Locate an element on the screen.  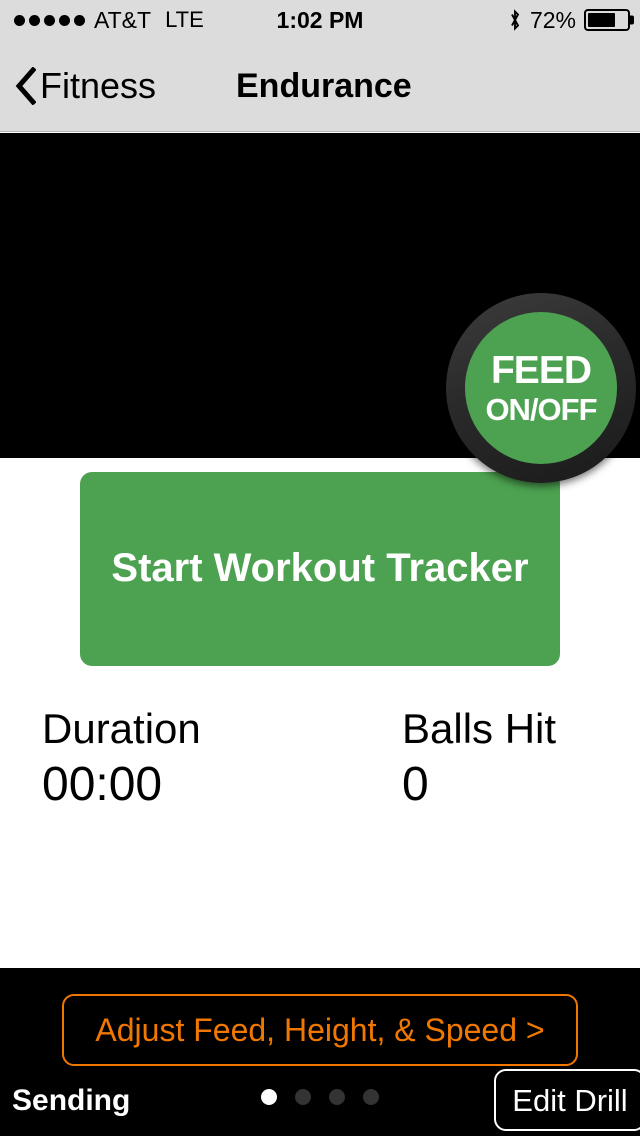
feed-button-face: FEED ON/OFF is located at coordinates (541, 388).